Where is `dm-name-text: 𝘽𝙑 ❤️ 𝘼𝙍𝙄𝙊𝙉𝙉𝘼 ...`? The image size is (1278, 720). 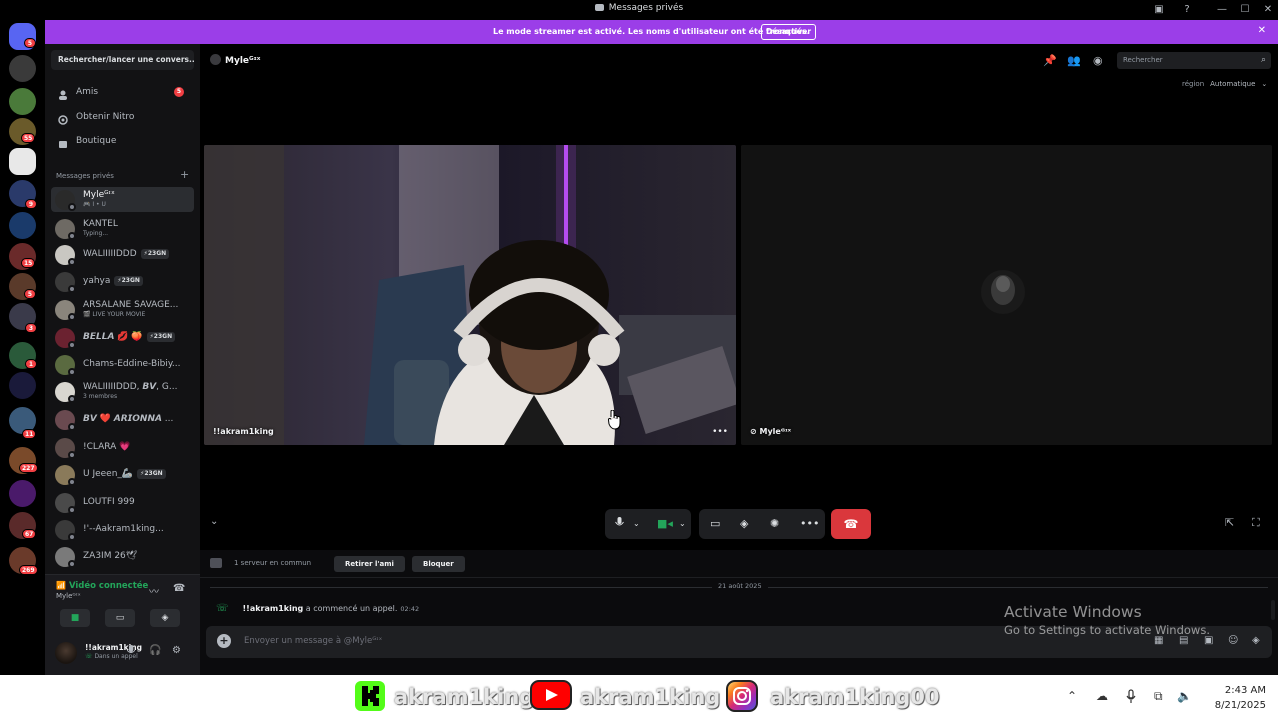
dm-name-text: 𝘽𝙑 ❤️ 𝘼𝙍𝙄𝙊𝙉𝙉𝘼 ... is located at coordinates (128, 419).